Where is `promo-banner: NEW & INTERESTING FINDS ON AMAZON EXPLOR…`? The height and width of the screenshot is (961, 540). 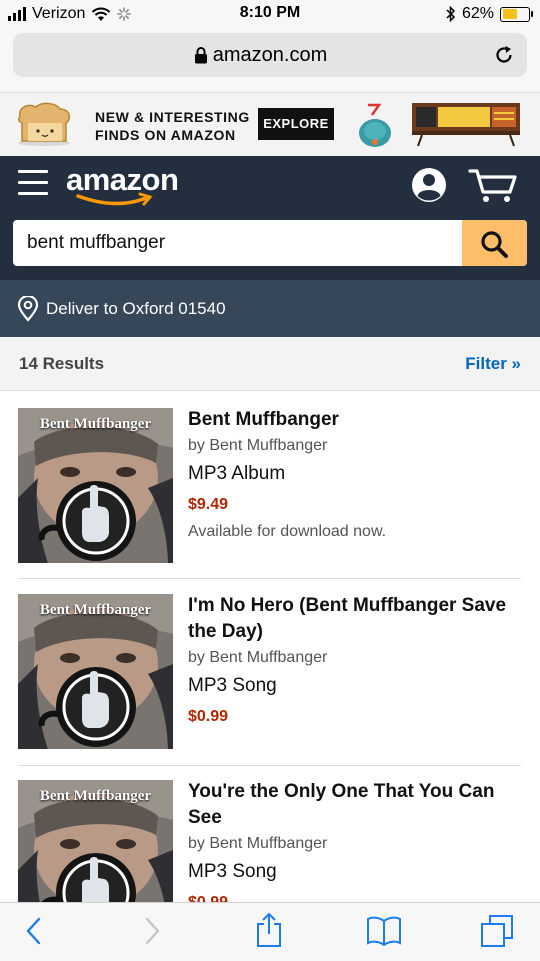
promo-banner: NEW & INTERESTING FINDS ON AMAZON EXPLOR… is located at coordinates (270, 124).